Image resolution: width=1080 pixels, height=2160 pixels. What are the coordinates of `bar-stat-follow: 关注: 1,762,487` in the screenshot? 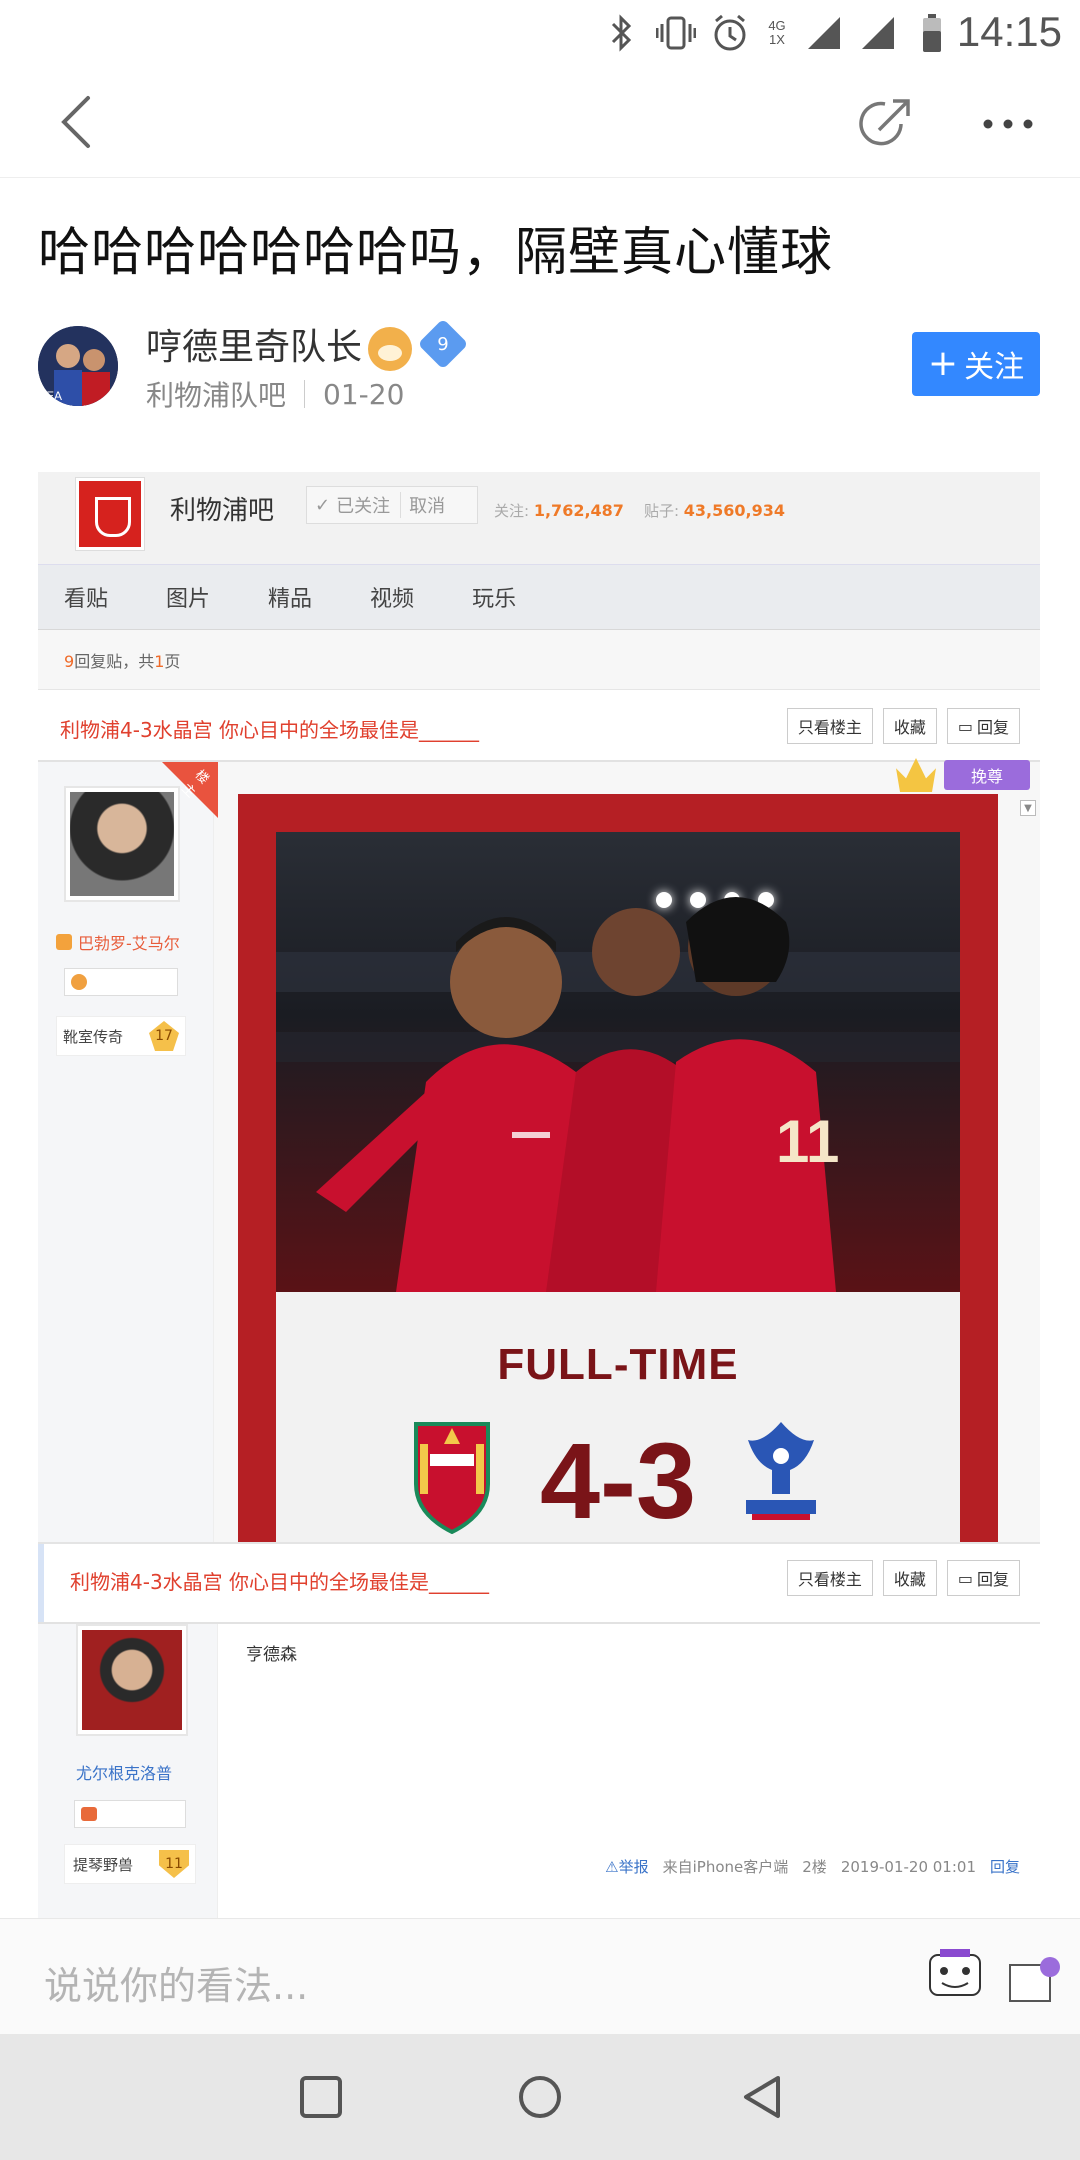 It's located at (559, 510).